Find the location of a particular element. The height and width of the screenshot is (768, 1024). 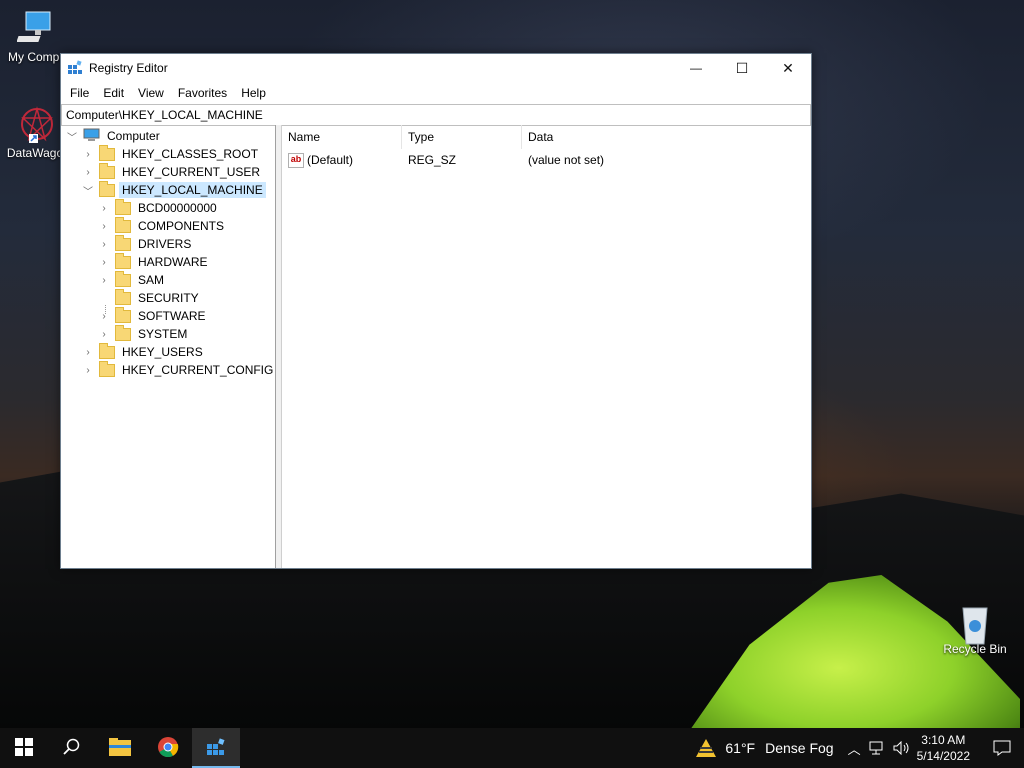

tree-node-software: › SOFTWARE is located at coordinates (154, 315).